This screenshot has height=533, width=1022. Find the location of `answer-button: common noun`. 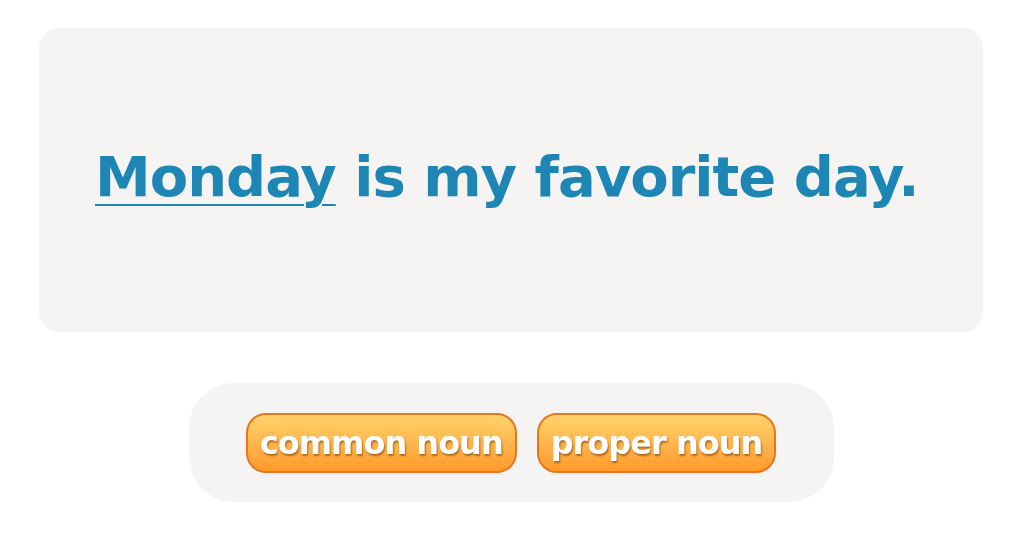

answer-button: common noun is located at coordinates (381, 442).